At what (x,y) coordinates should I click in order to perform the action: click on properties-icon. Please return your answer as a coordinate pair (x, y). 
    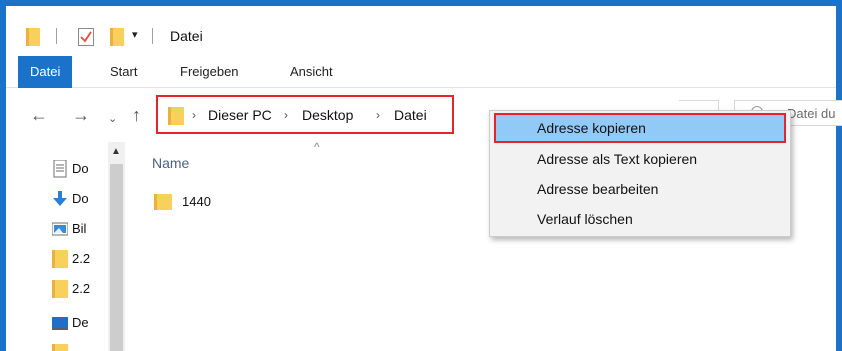
    Looking at the image, I should click on (86, 37).